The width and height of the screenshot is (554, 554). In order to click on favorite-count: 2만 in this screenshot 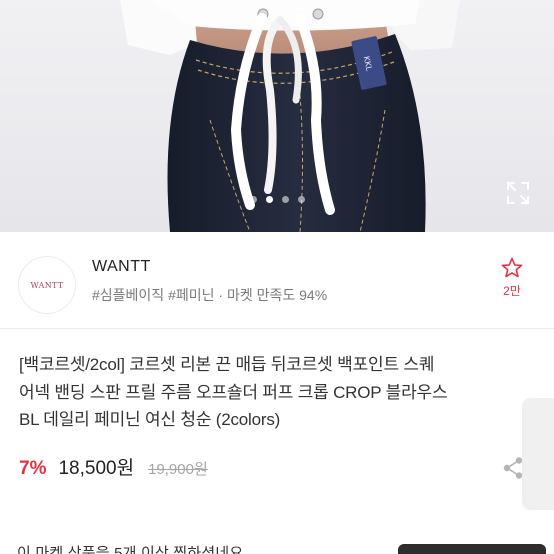, I will do `click(512, 291)`.